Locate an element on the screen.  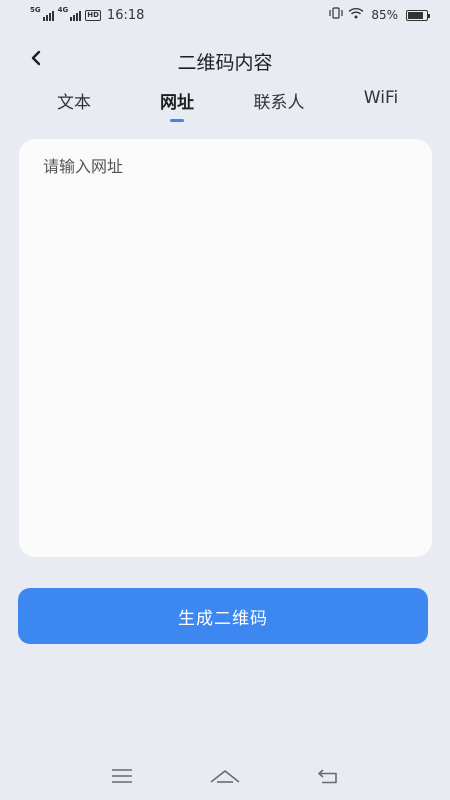
active-tab-indicator is located at coordinates (177, 120).